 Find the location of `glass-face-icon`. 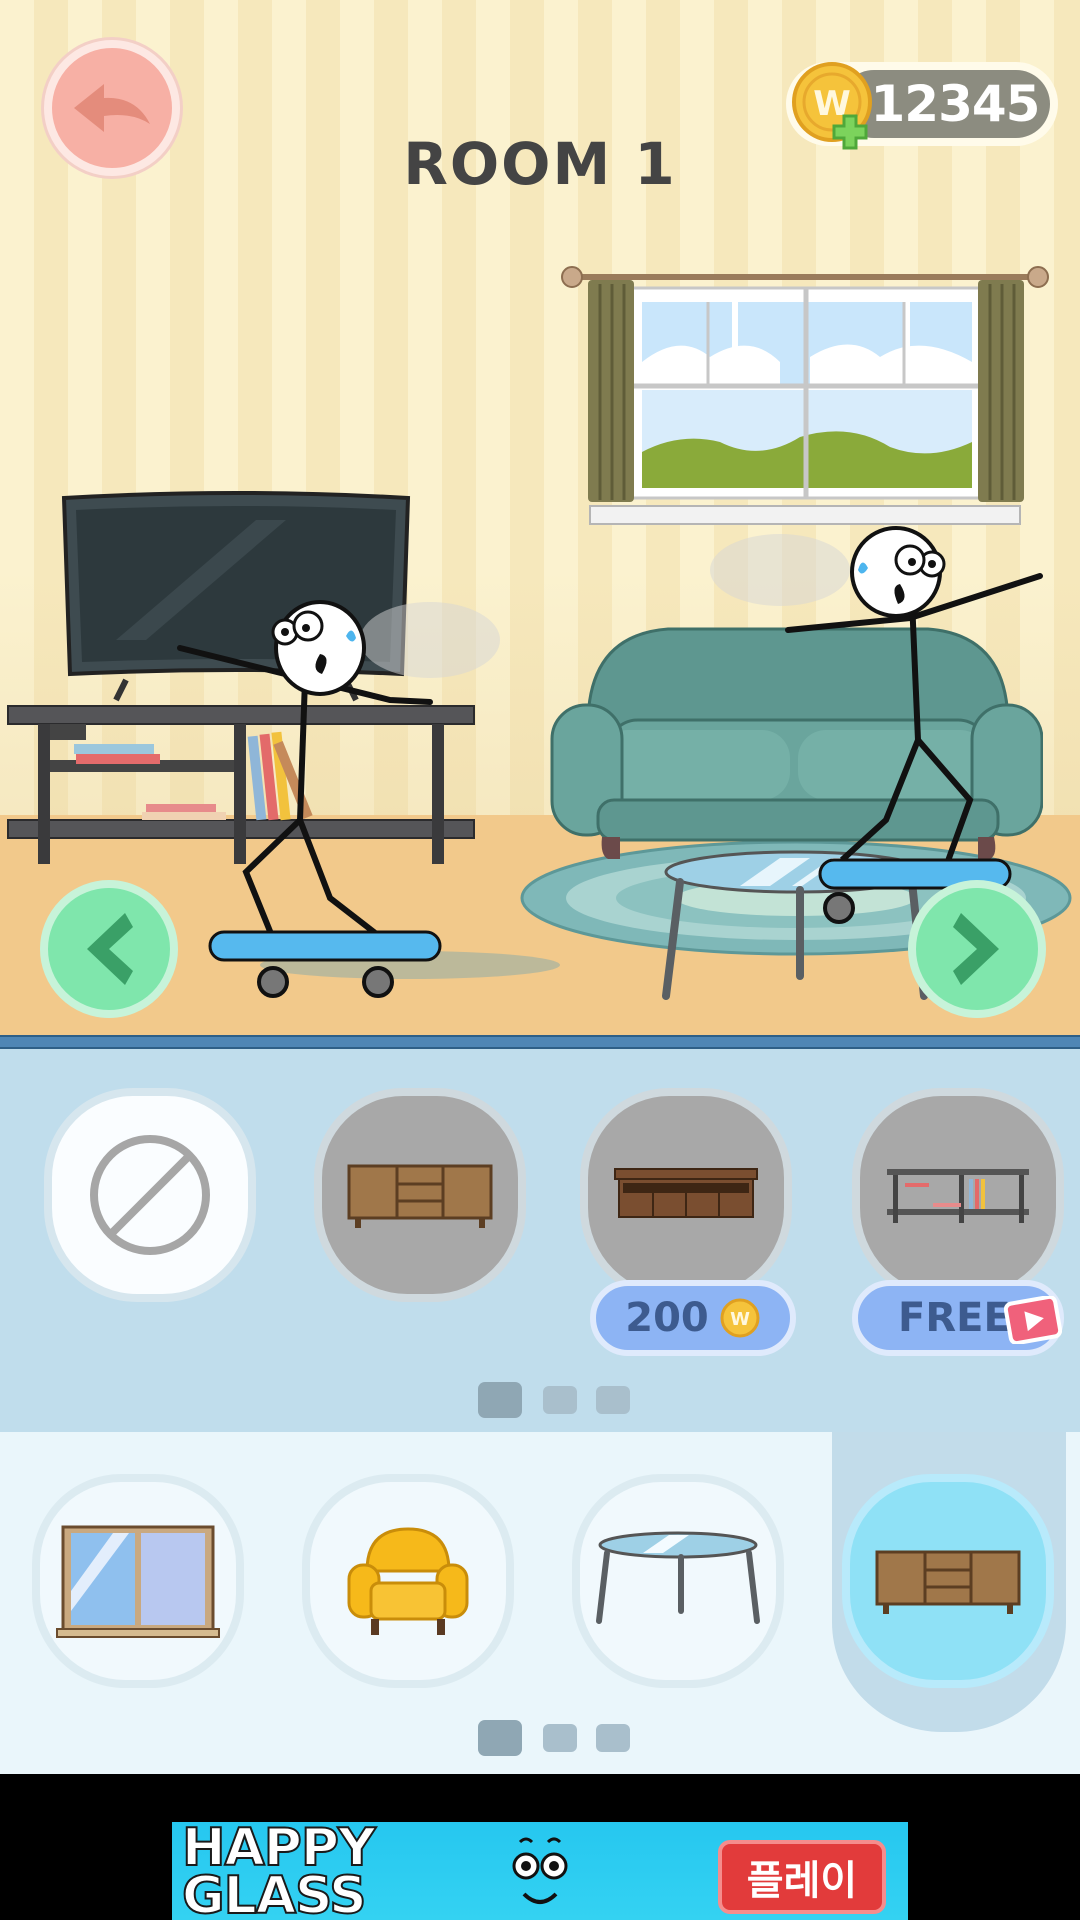

glass-face-icon is located at coordinates (540, 1870).